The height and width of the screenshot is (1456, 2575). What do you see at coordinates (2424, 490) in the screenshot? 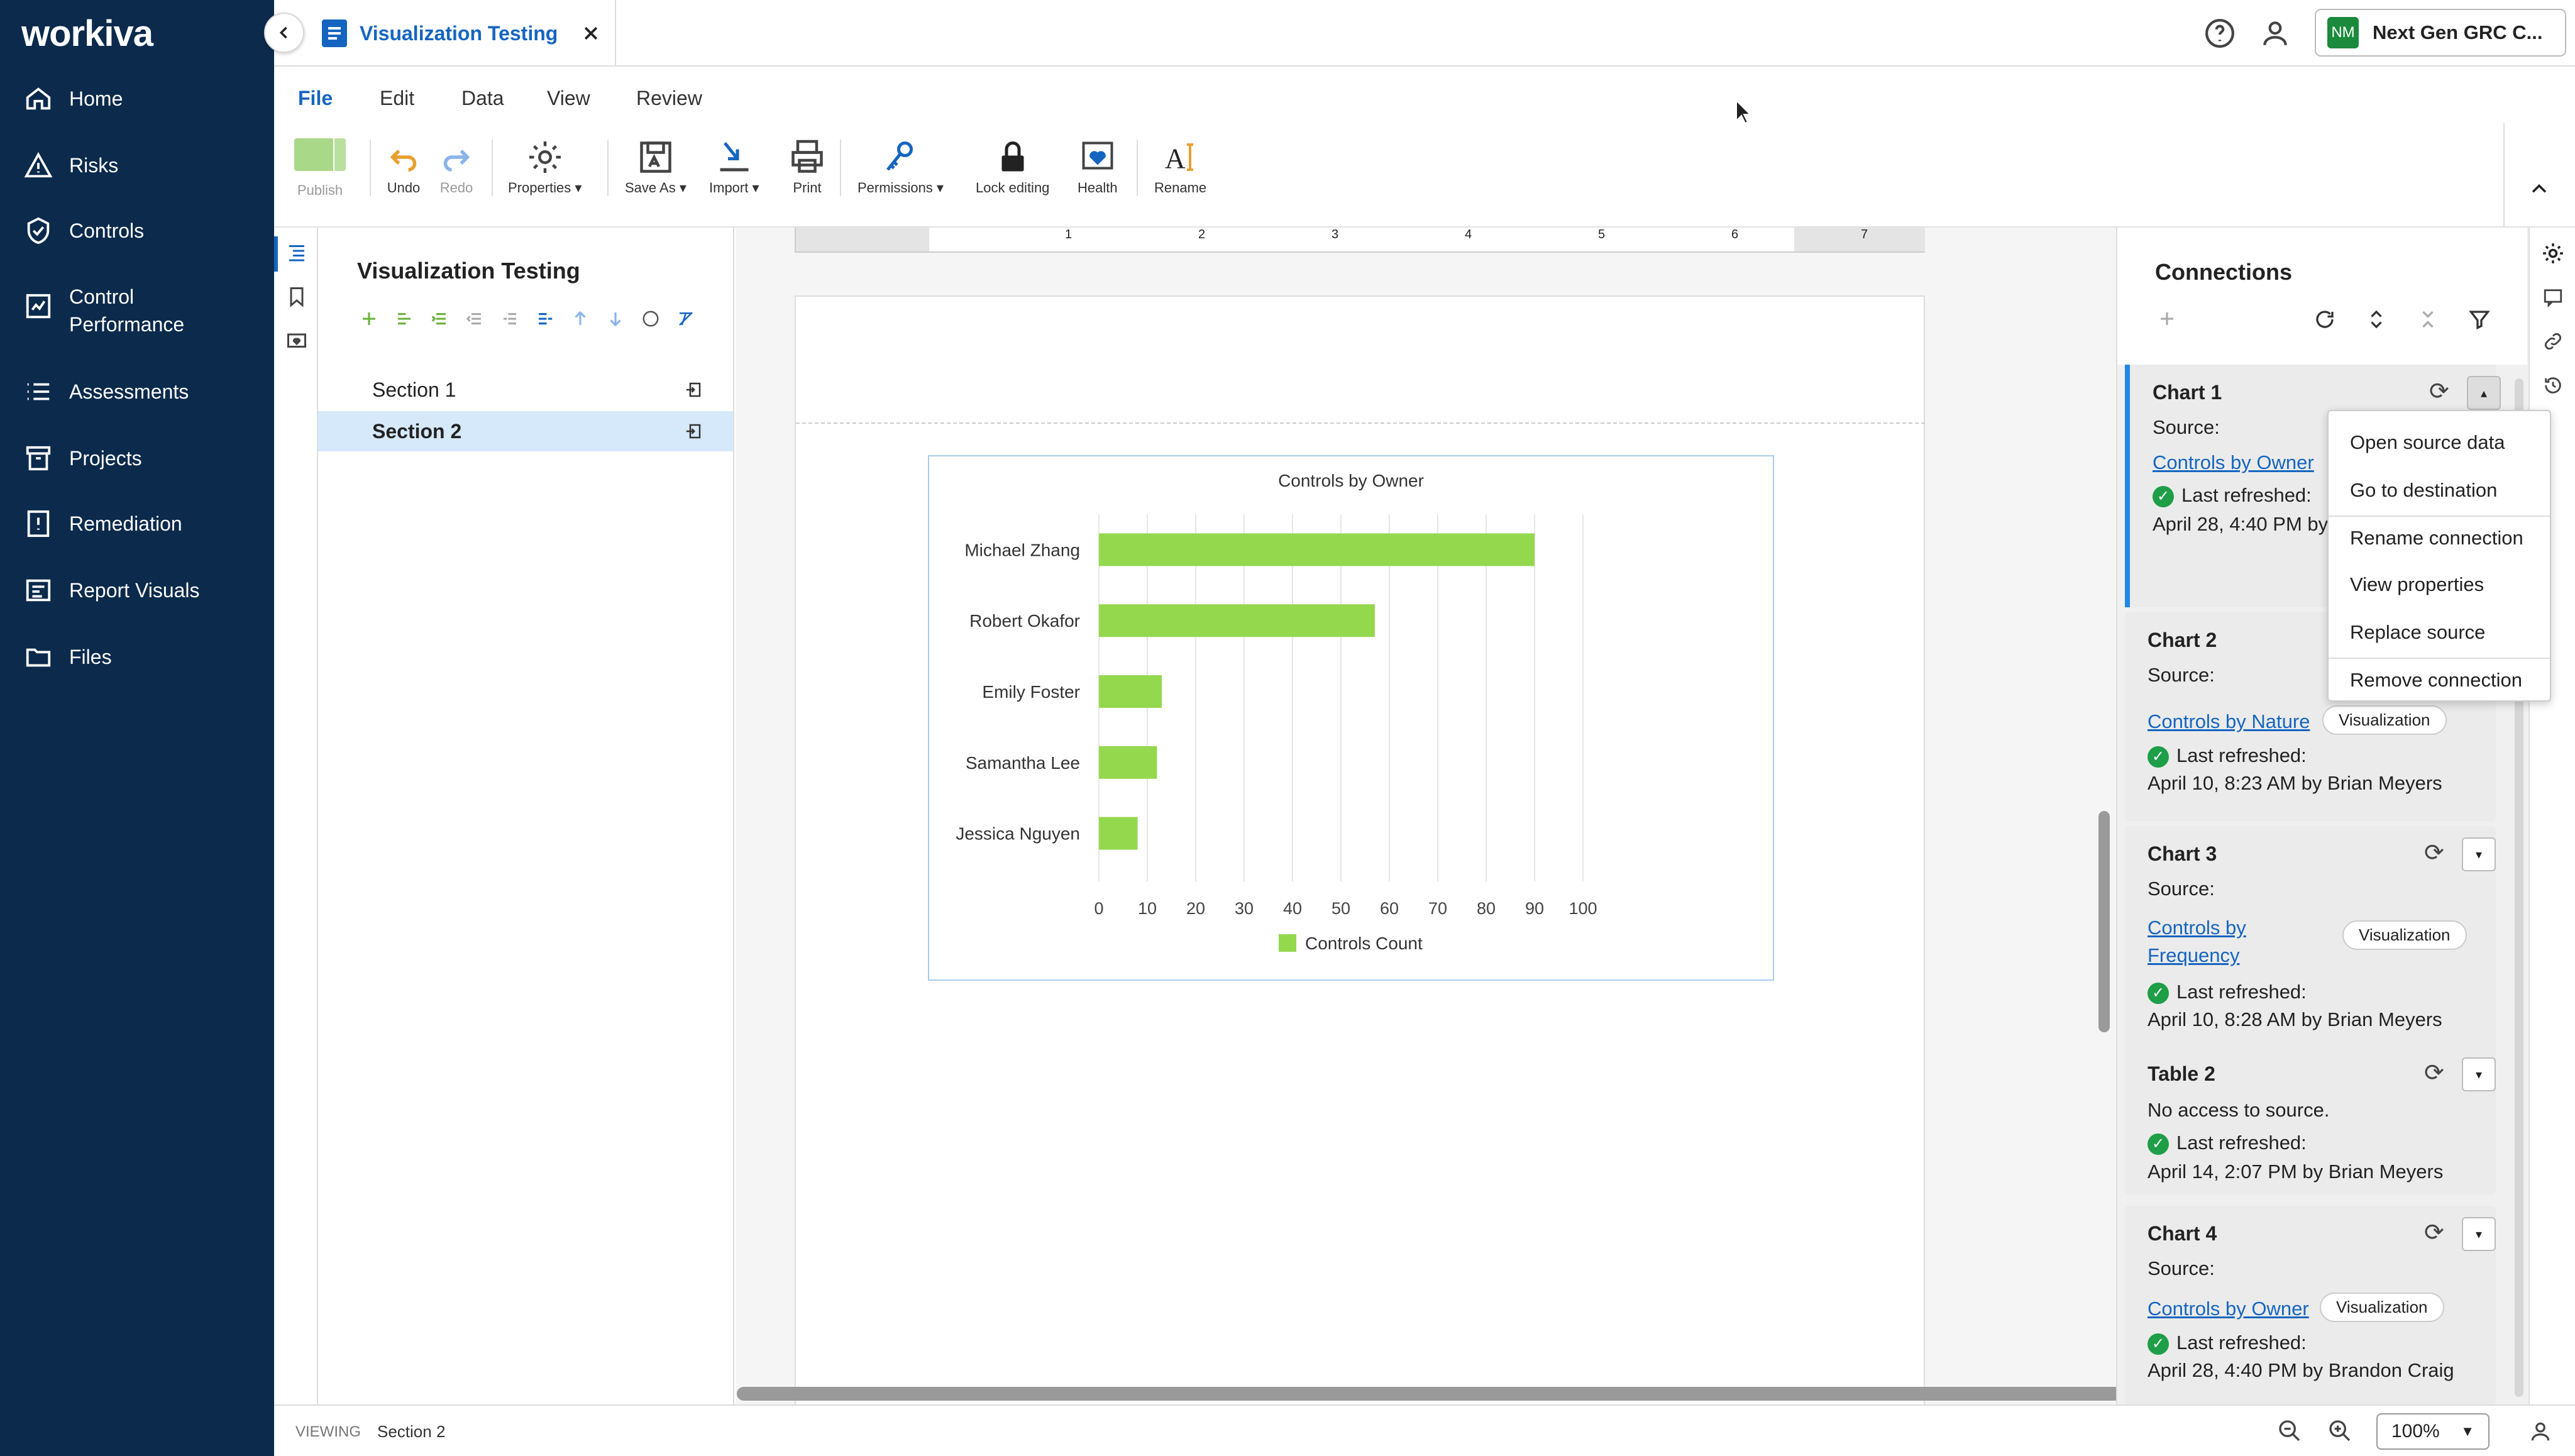
I see `menu-go-to-destination: Go to destination` at bounding box center [2424, 490].